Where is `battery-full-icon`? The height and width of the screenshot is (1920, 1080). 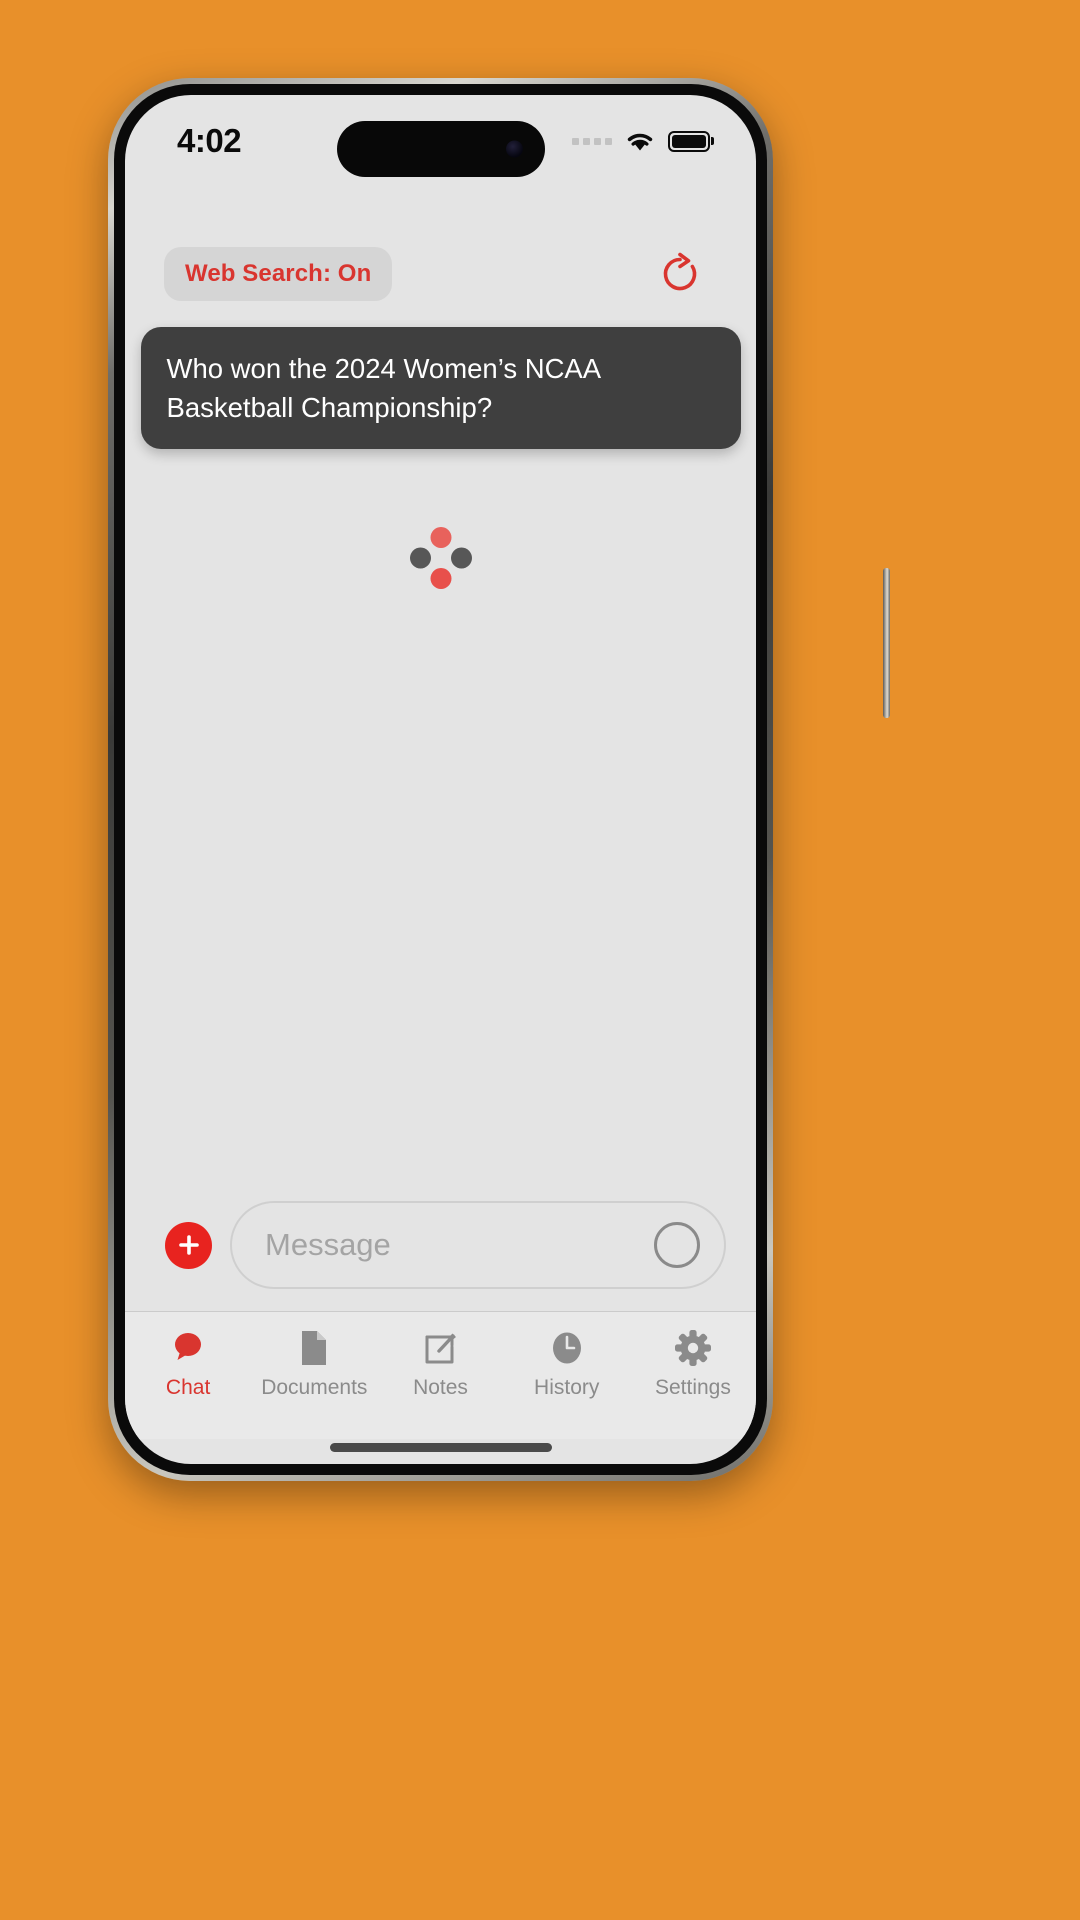 battery-full-icon is located at coordinates (689, 141).